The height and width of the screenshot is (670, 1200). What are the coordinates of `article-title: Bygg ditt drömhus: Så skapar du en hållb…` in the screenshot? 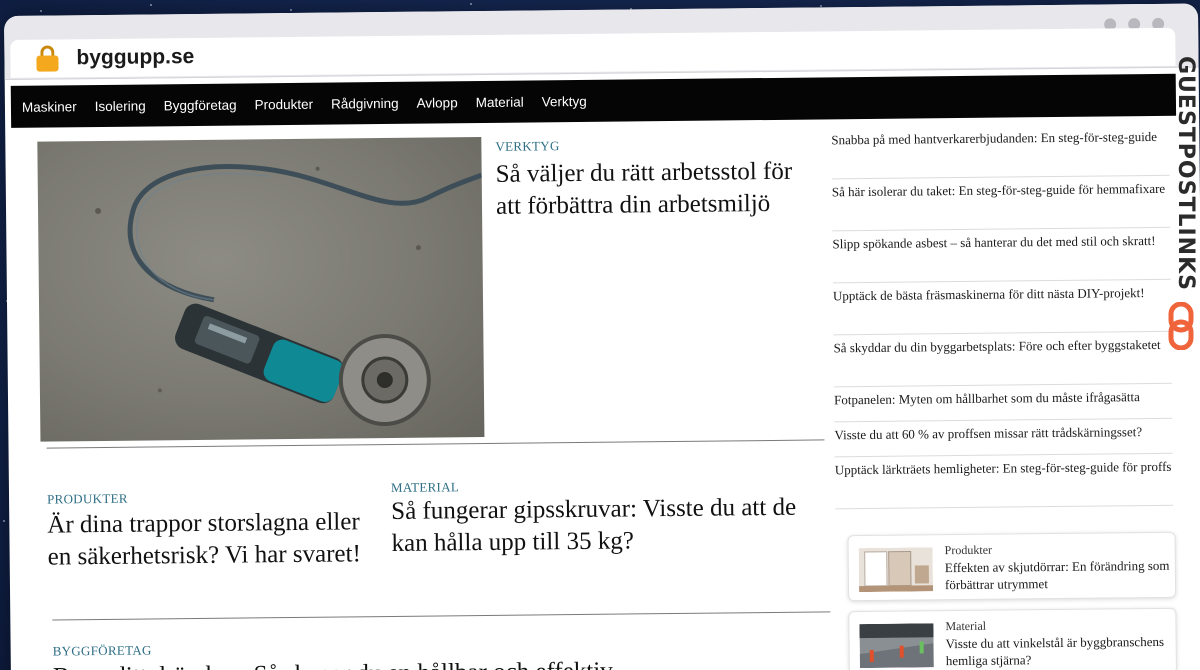 It's located at (433, 662).